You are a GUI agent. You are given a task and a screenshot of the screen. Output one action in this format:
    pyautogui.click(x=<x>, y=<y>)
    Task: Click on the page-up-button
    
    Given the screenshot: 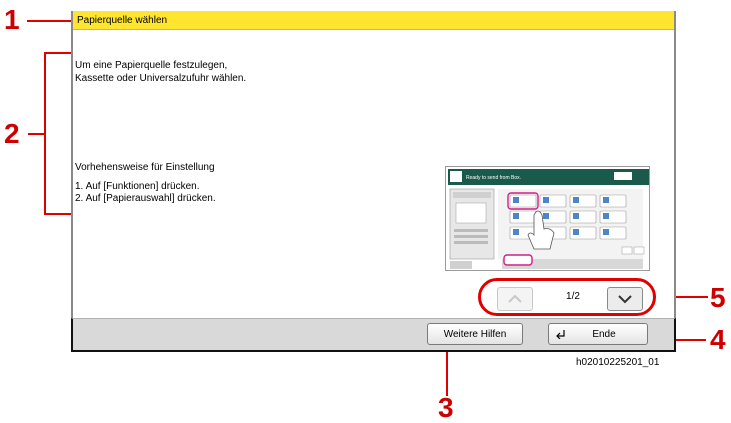 What is the action you would take?
    pyautogui.click(x=515, y=299)
    